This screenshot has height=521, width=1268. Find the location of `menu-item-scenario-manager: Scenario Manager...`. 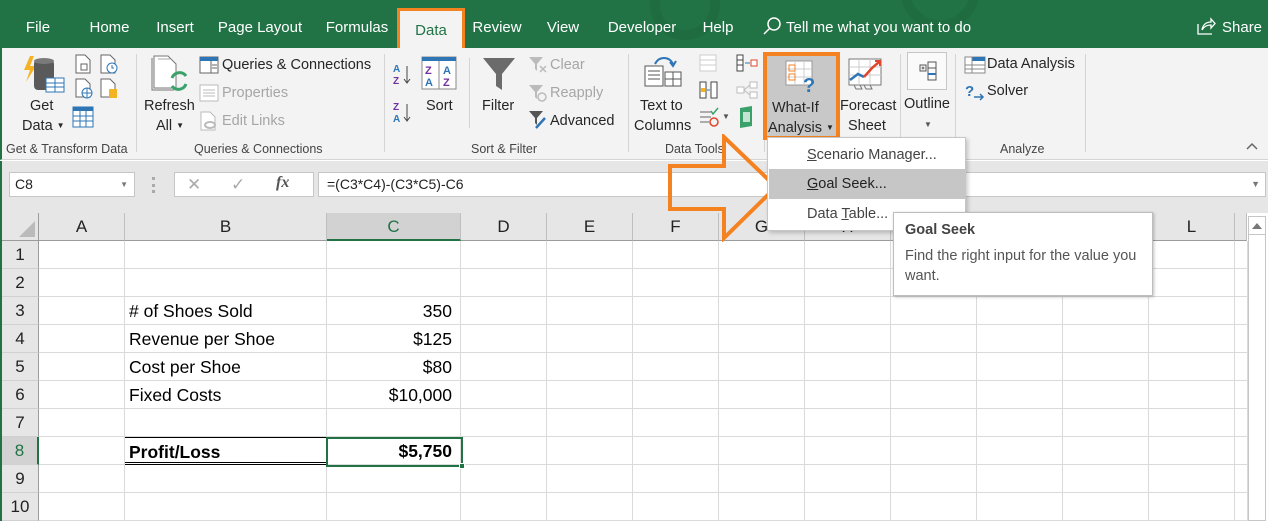

menu-item-scenario-manager: Scenario Manager... is located at coordinates (867, 155).